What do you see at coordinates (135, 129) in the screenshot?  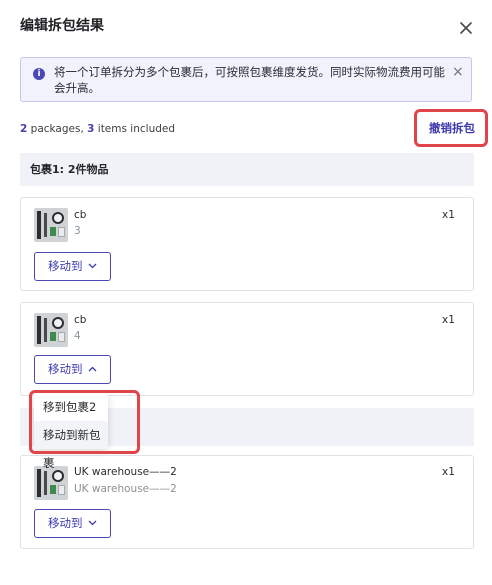 I see `items-text: items included` at bounding box center [135, 129].